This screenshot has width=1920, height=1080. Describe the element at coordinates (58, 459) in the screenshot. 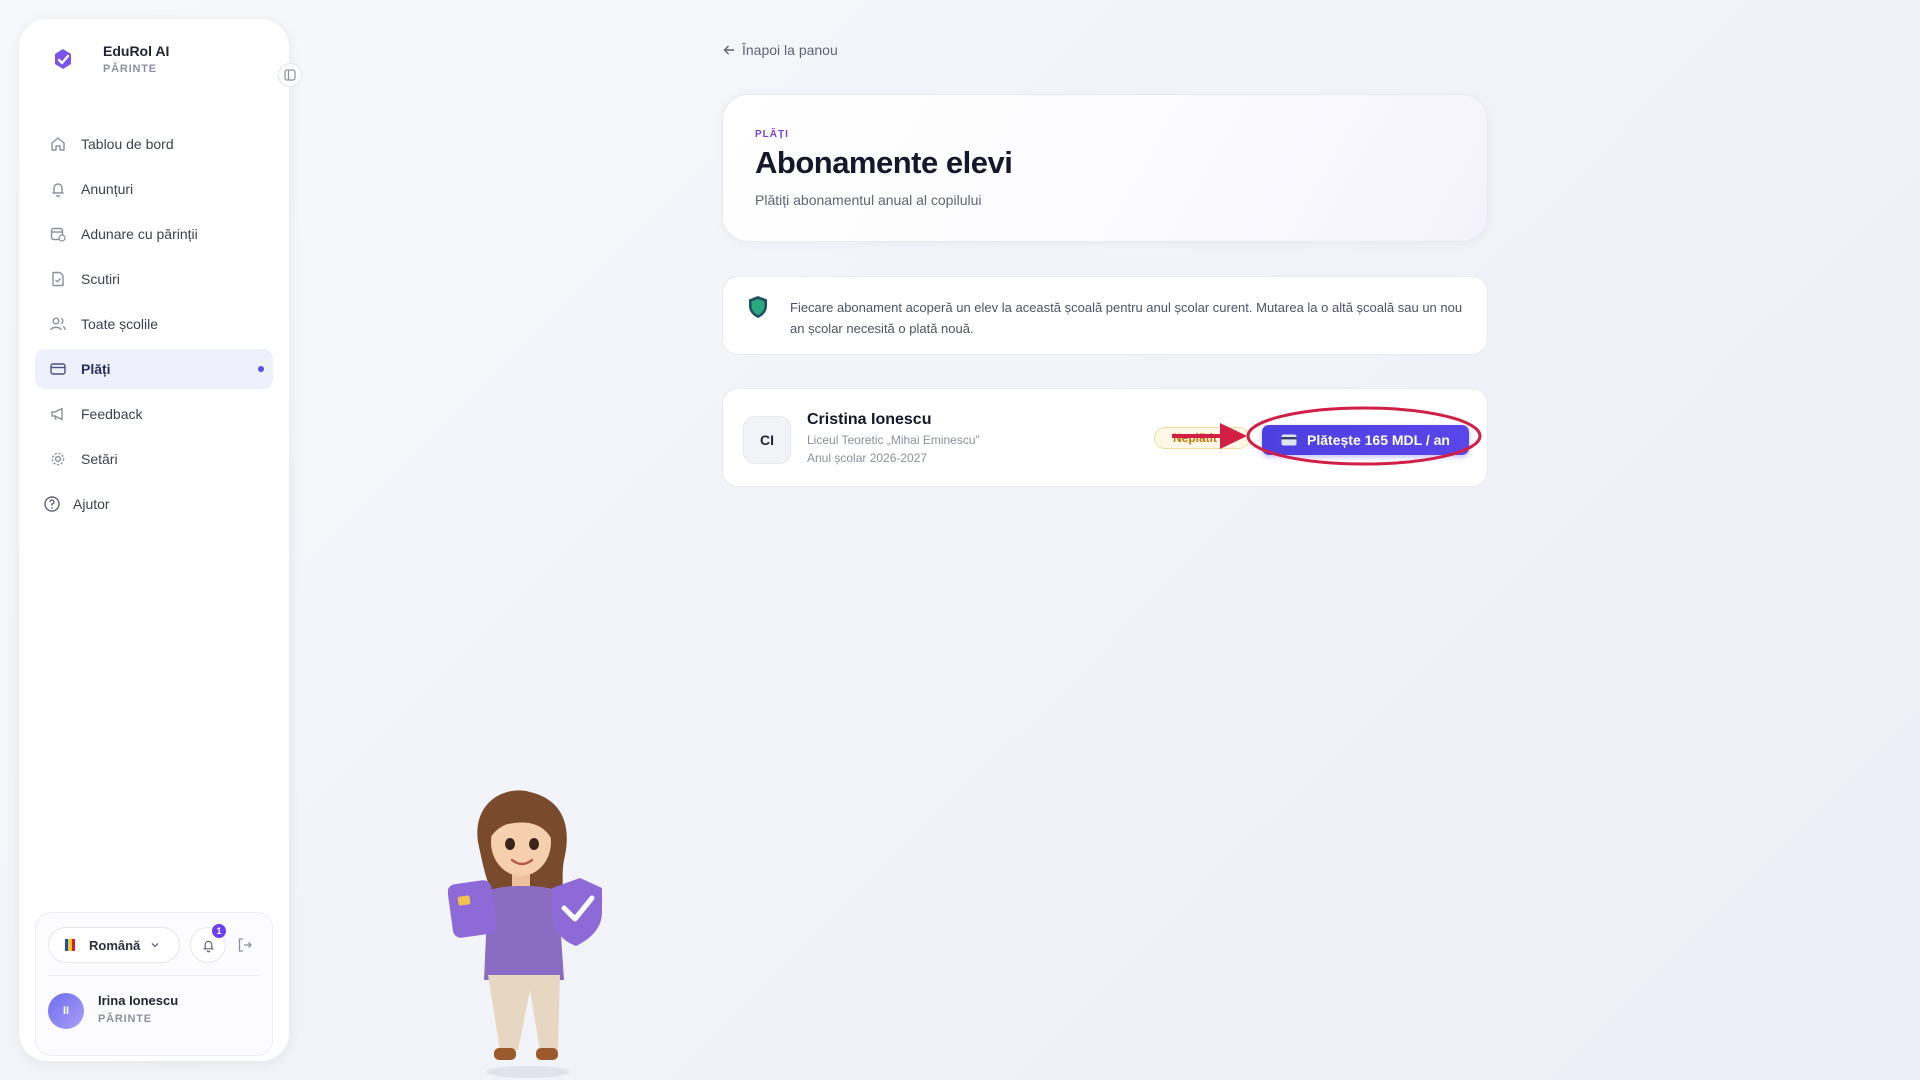

I see `gear-icon` at that location.